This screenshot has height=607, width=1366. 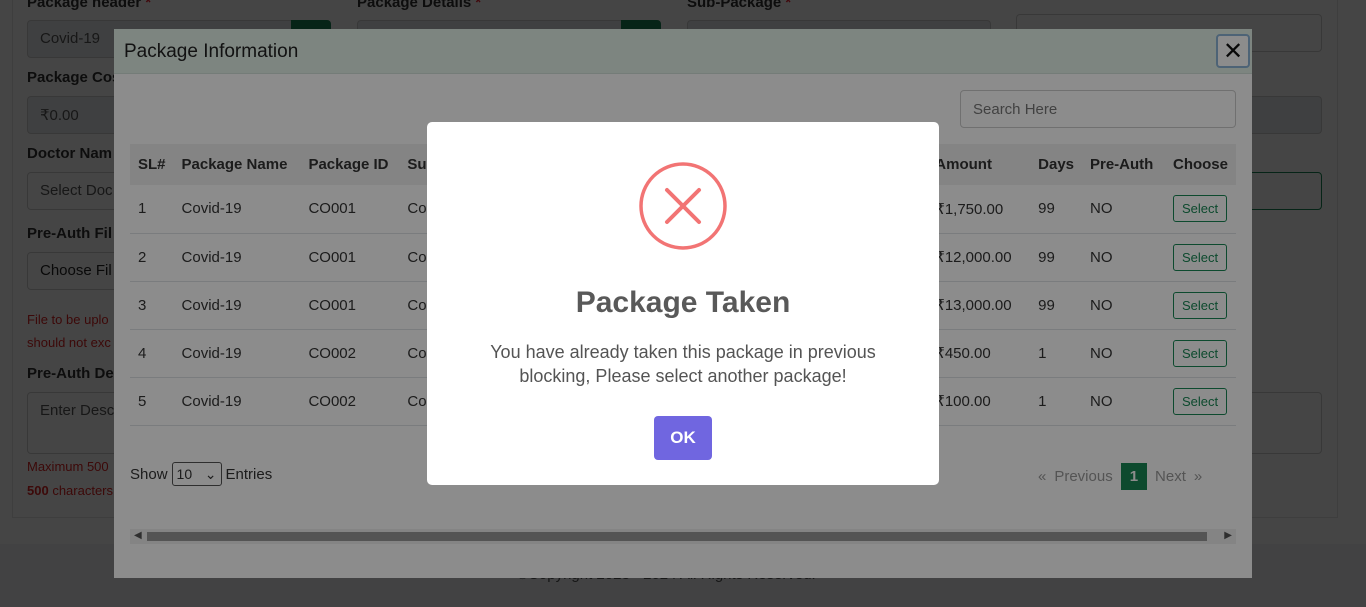 What do you see at coordinates (683, 206) in the screenshot?
I see `error-x-icon` at bounding box center [683, 206].